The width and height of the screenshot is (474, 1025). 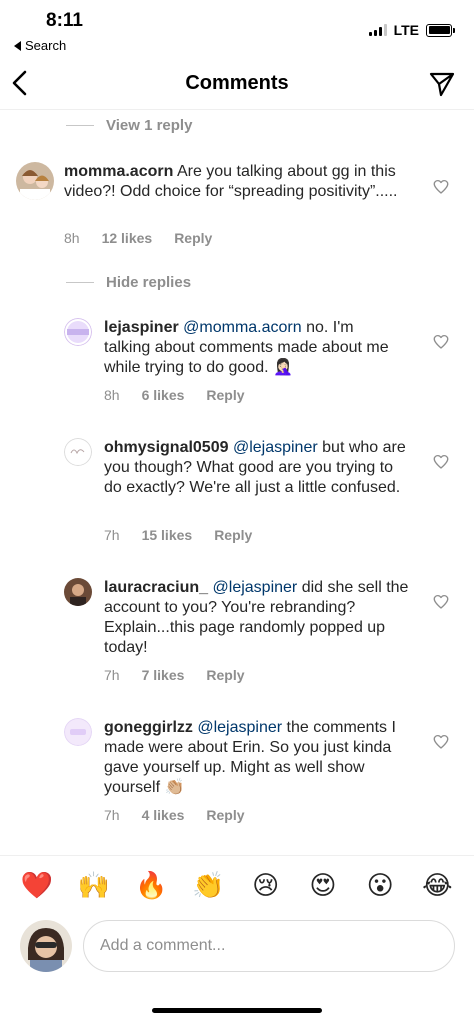 I want to click on home-indicator, so click(x=237, y=1010).